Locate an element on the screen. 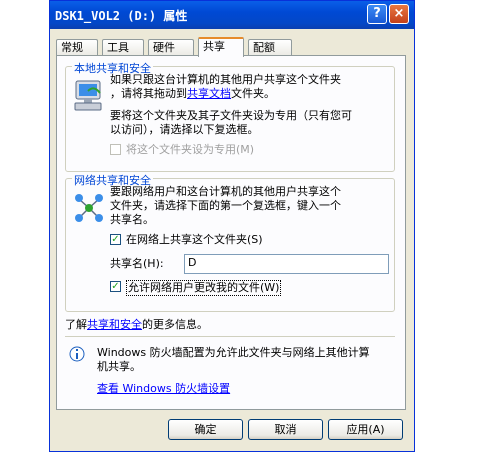  info-icon is located at coordinates (77, 354).